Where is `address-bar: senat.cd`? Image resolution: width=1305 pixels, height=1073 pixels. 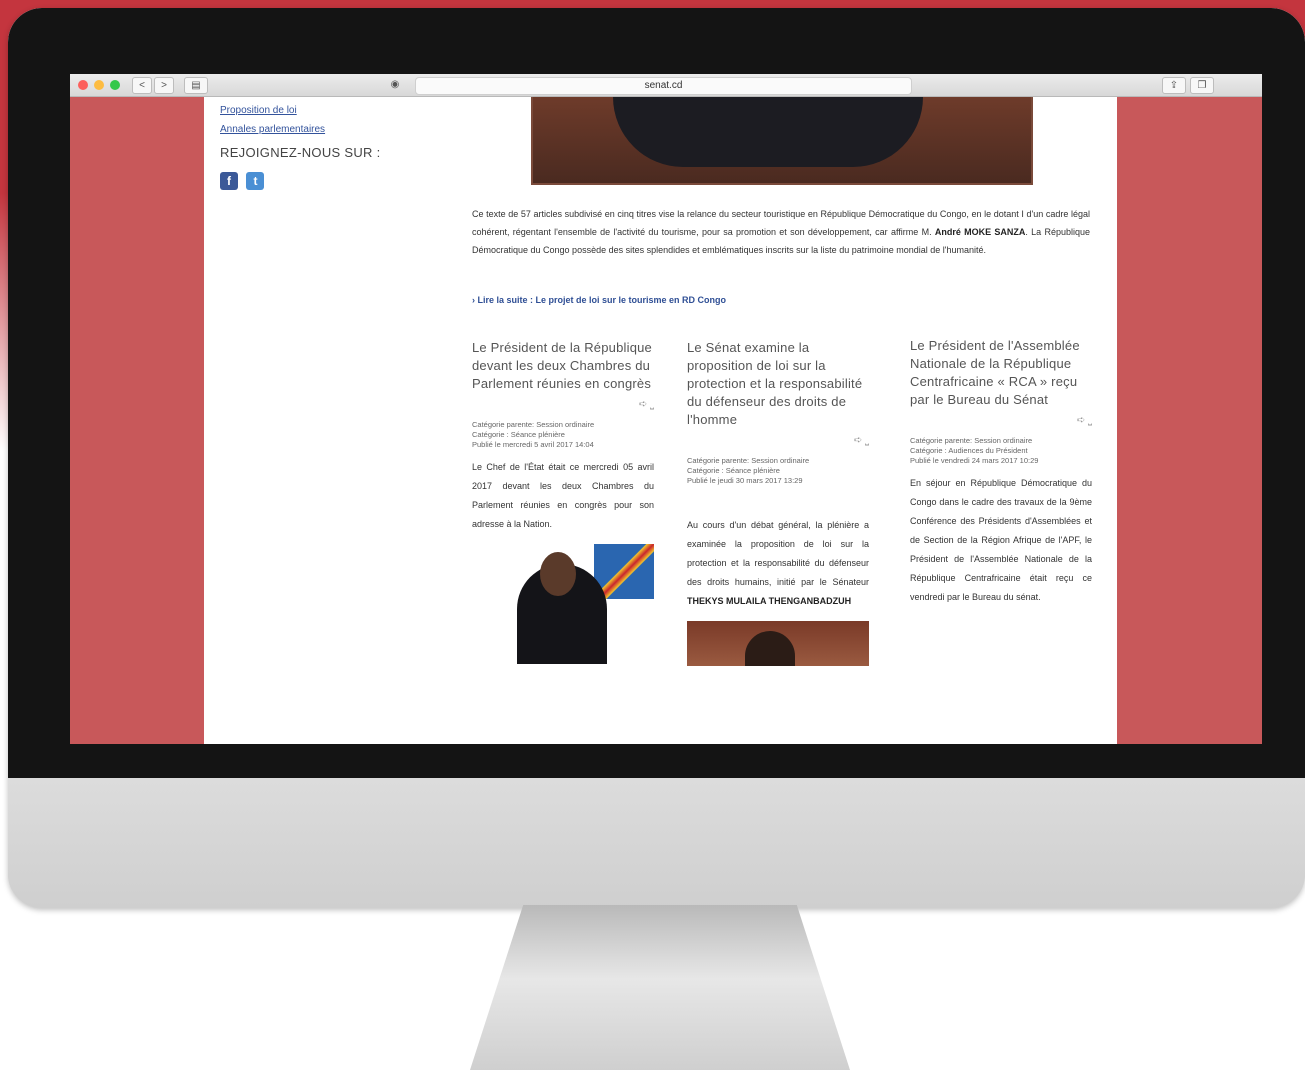 address-bar: senat.cd is located at coordinates (663, 86).